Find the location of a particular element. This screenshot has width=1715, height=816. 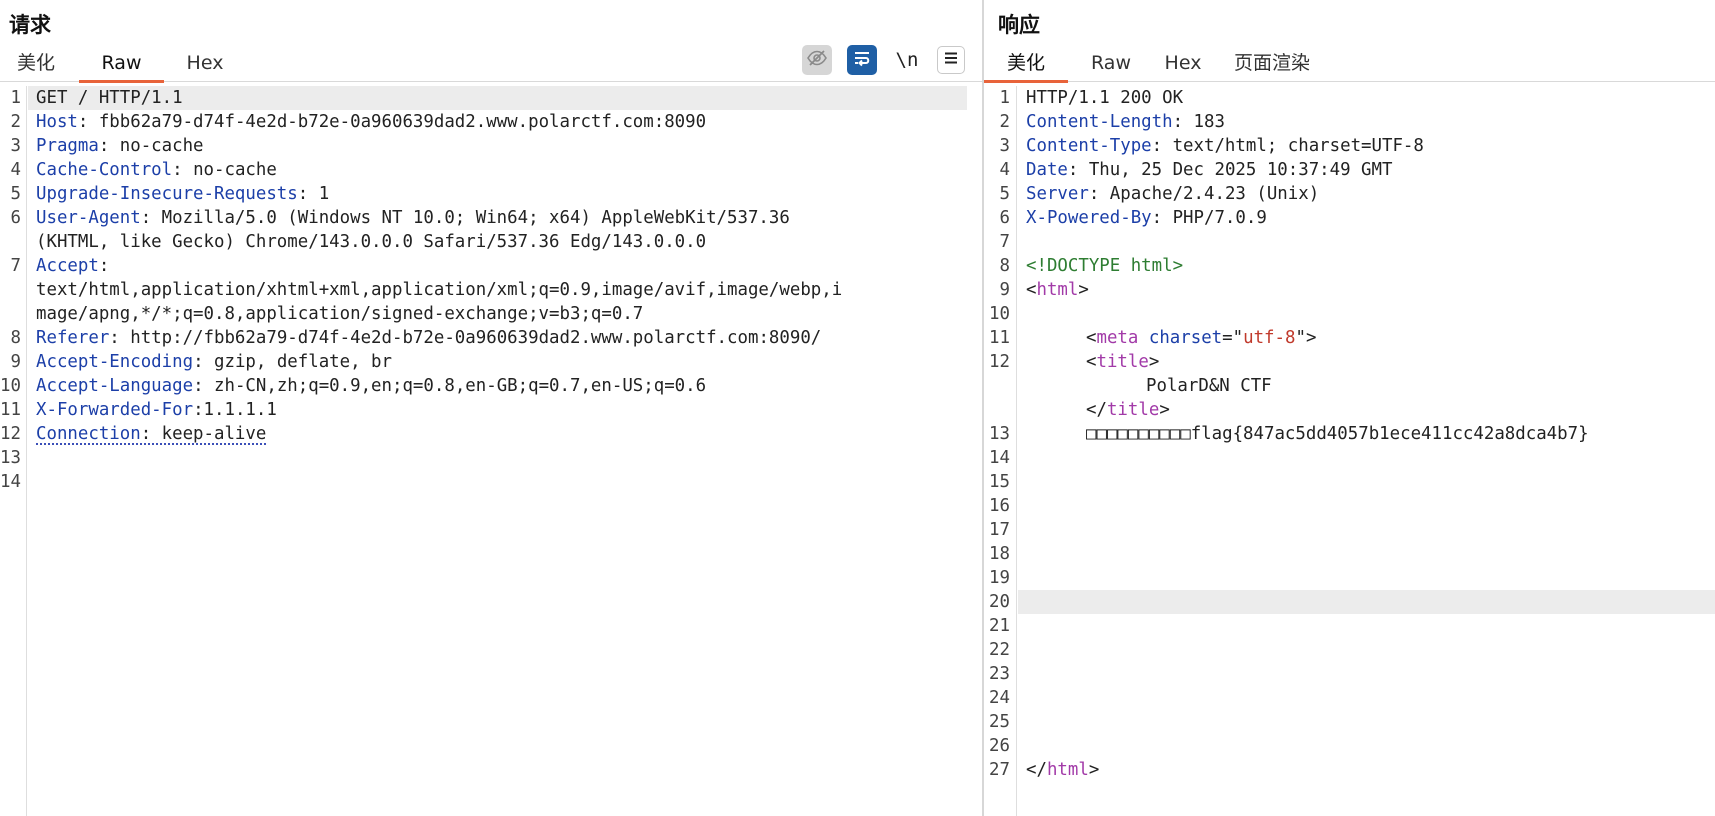

menu-button is located at coordinates (951, 60).